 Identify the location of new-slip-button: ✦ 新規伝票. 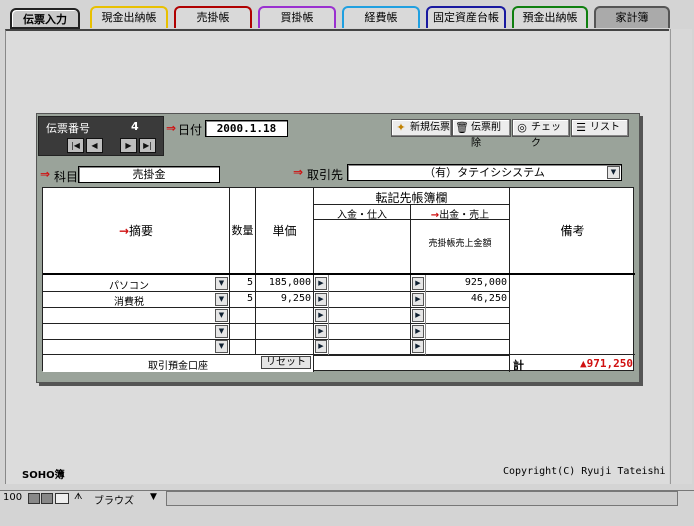
(421, 128).